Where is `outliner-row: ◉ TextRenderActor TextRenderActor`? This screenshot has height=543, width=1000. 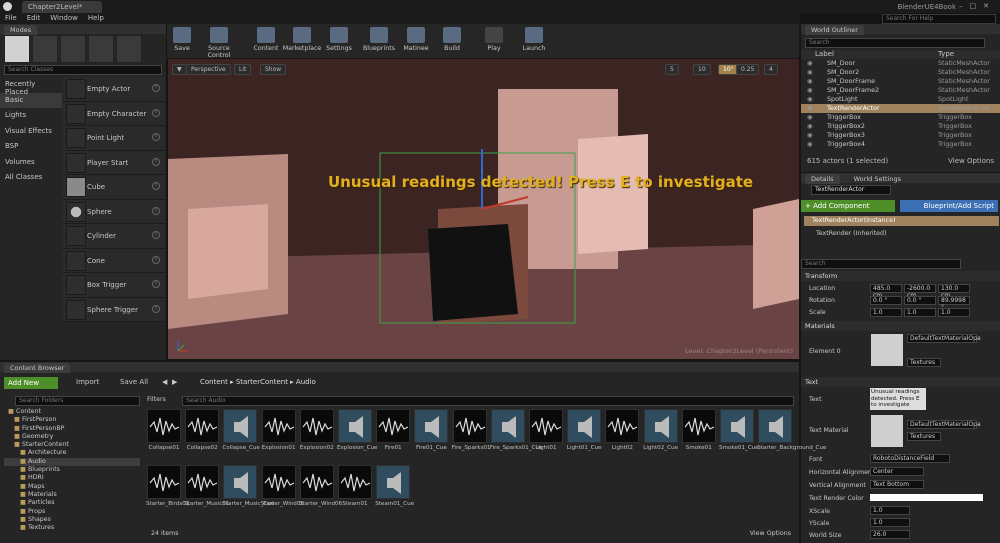
outliner-row: ◉ TextRenderActor TextRenderActor is located at coordinates (900, 108).